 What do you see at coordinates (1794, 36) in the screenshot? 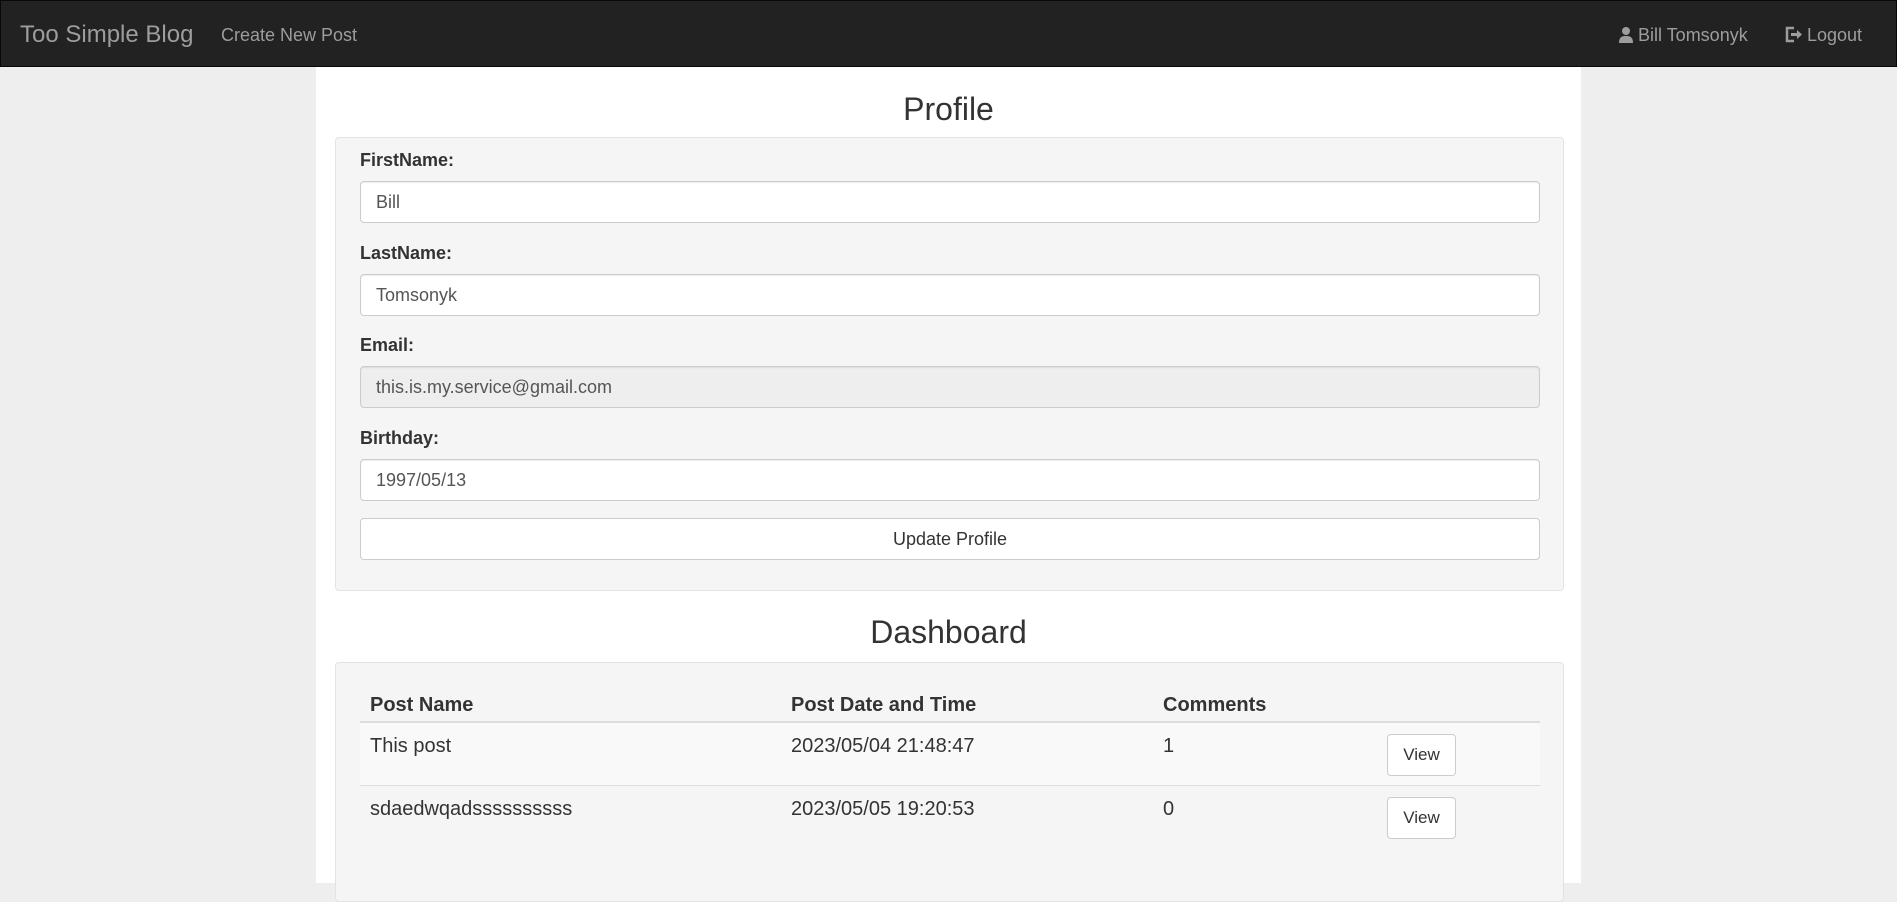
I see `logout-icon` at bounding box center [1794, 36].